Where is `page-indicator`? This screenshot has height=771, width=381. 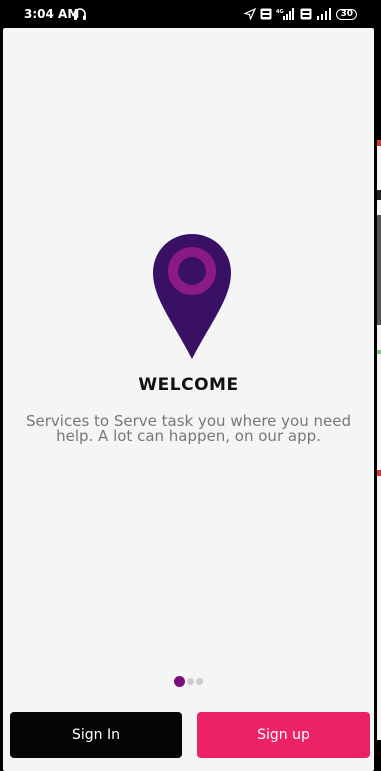
page-indicator is located at coordinates (188, 681).